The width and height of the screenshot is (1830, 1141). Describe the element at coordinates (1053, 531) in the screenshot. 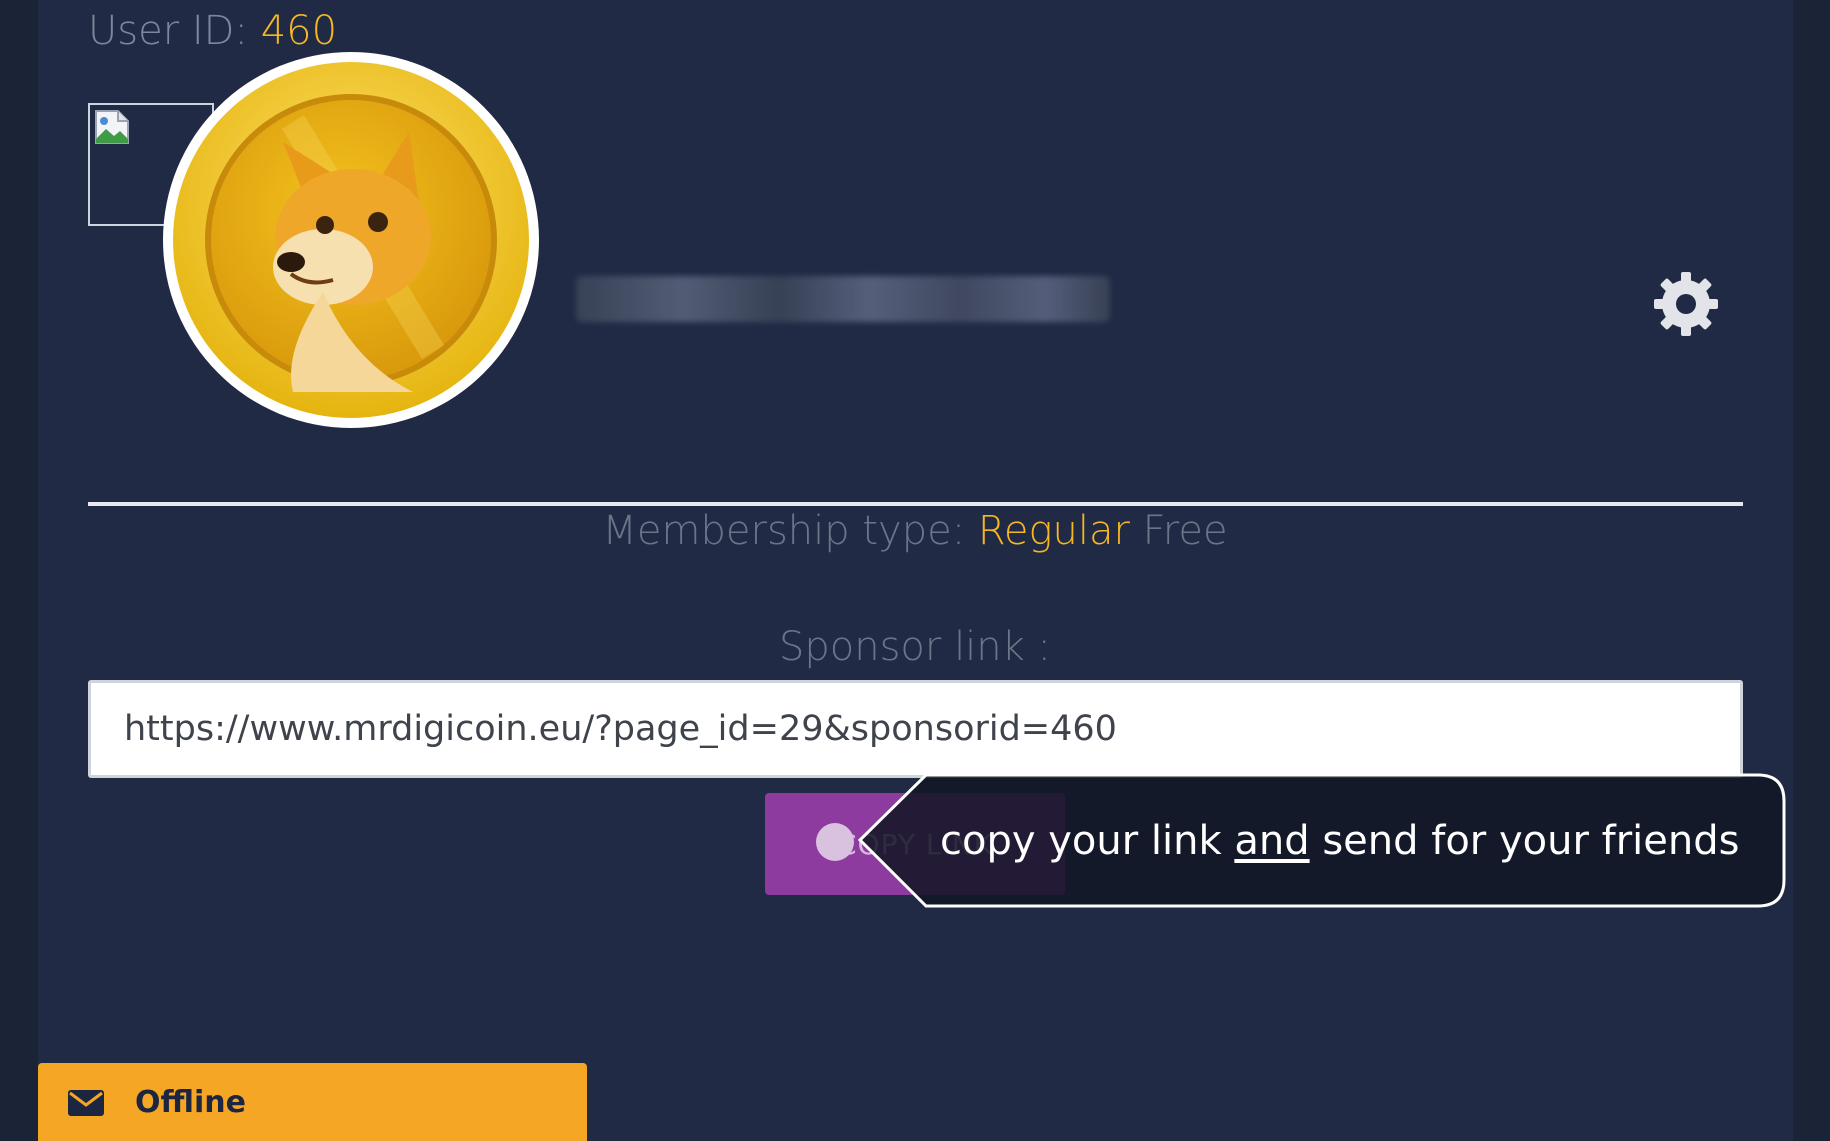

I see `membership-tier: Regular` at that location.